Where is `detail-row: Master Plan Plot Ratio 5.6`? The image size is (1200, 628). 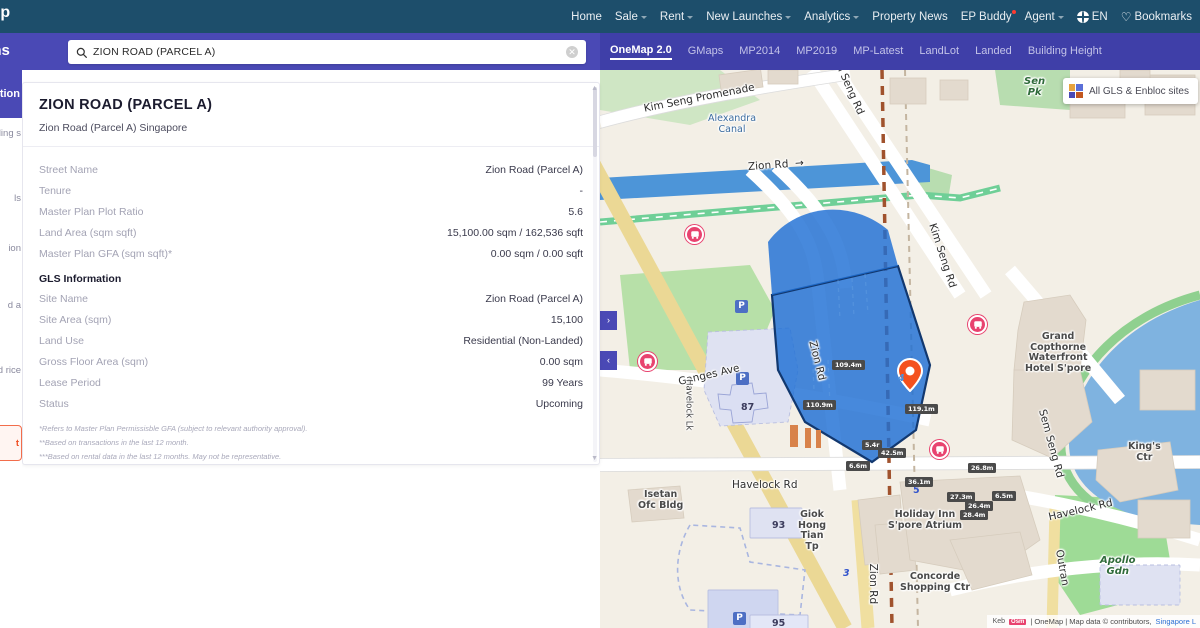
detail-row: Master Plan Plot Ratio 5.6 is located at coordinates (311, 211).